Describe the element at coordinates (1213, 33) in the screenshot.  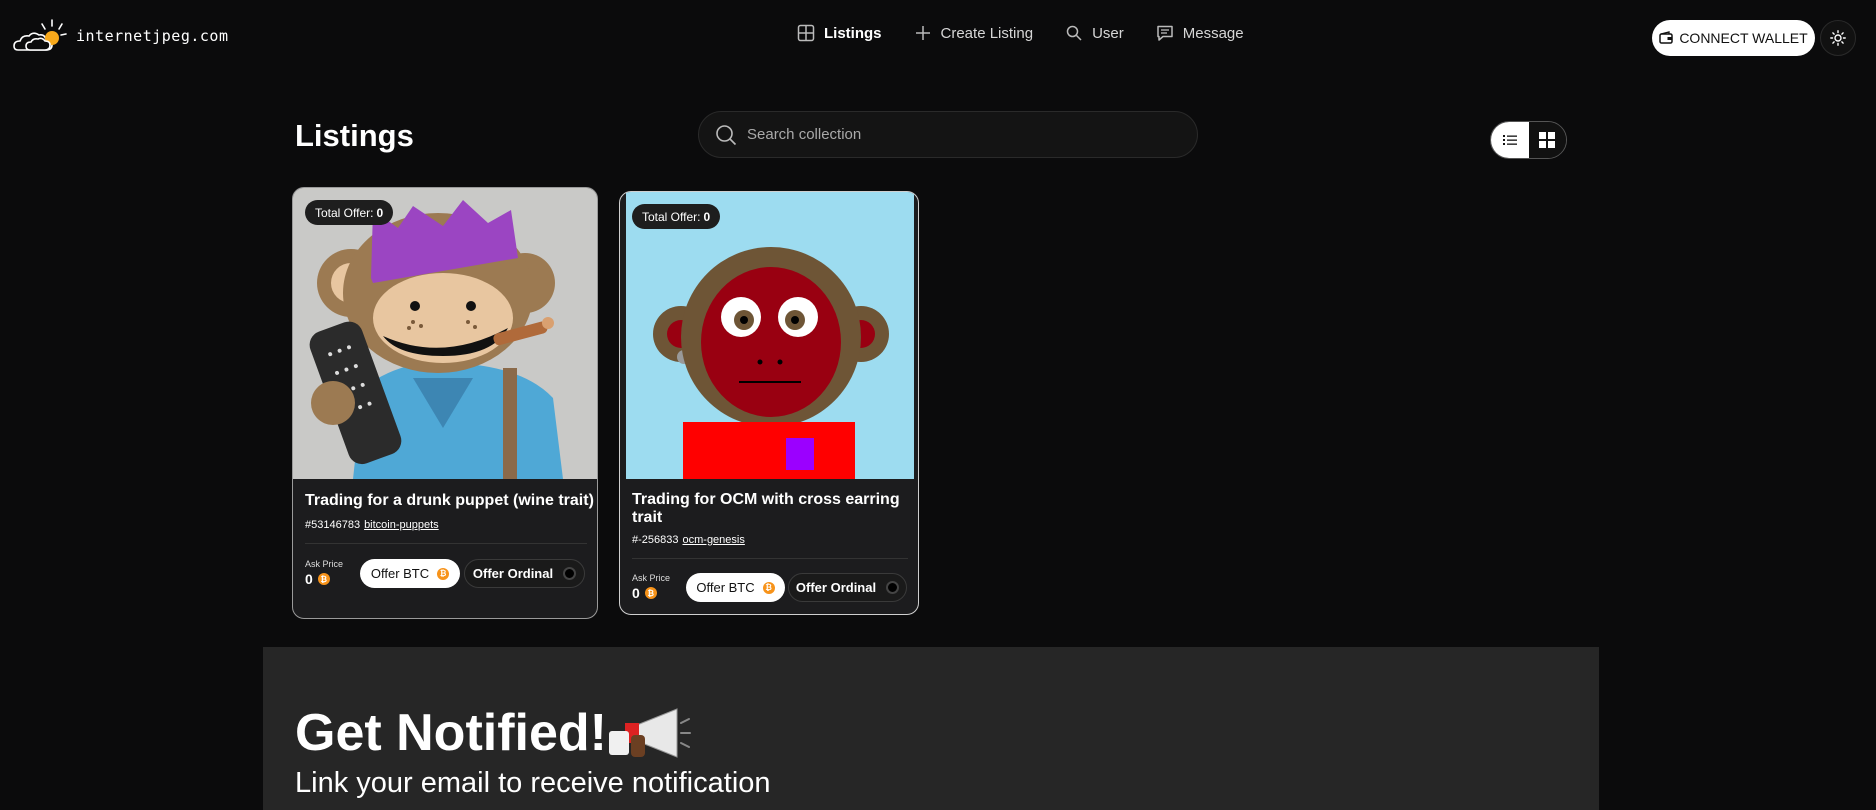
I see `nav-message-label: Message` at that location.